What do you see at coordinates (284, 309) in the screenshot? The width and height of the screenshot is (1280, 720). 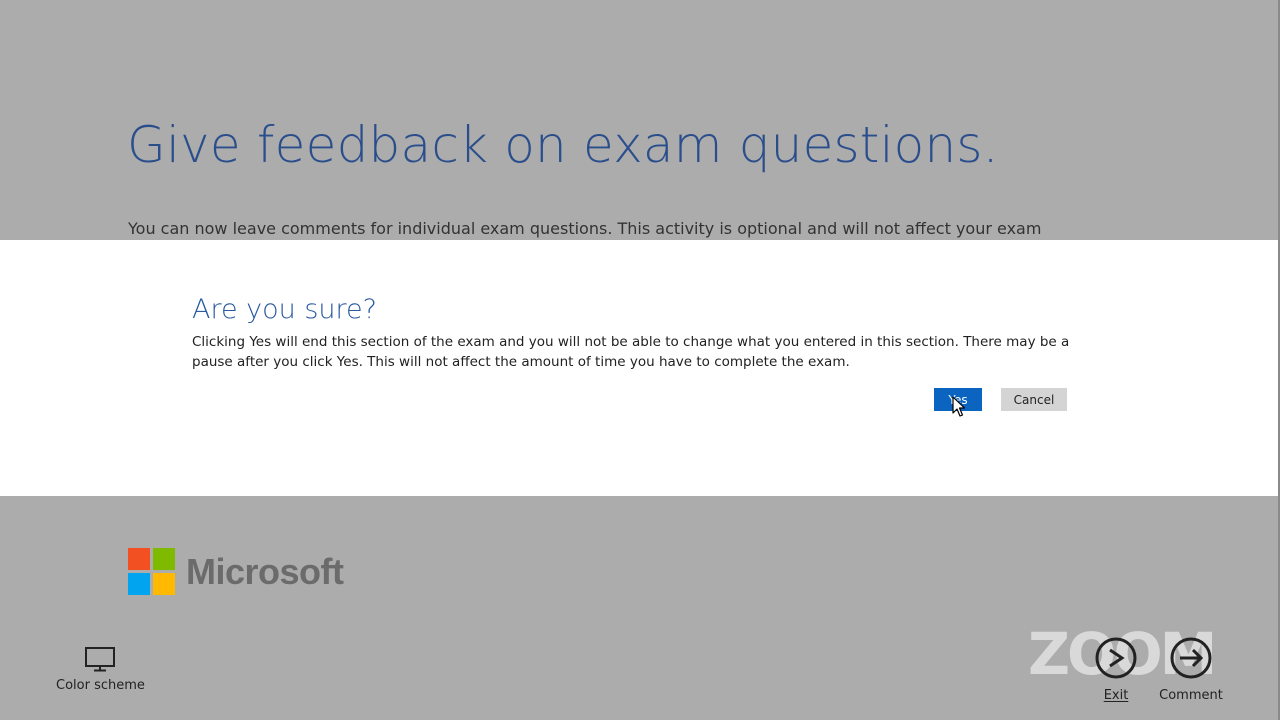 I see `dialog-title: Are you sure?` at bounding box center [284, 309].